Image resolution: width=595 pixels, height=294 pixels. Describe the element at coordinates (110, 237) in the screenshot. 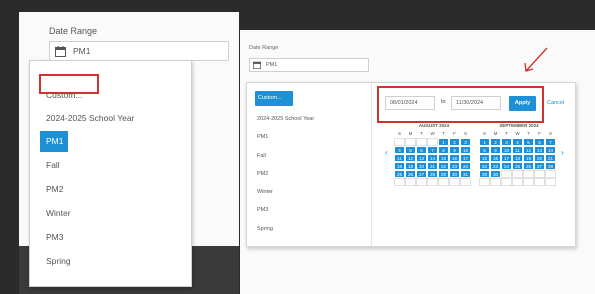

I see `dropdown-item-pm3: PM3` at that location.